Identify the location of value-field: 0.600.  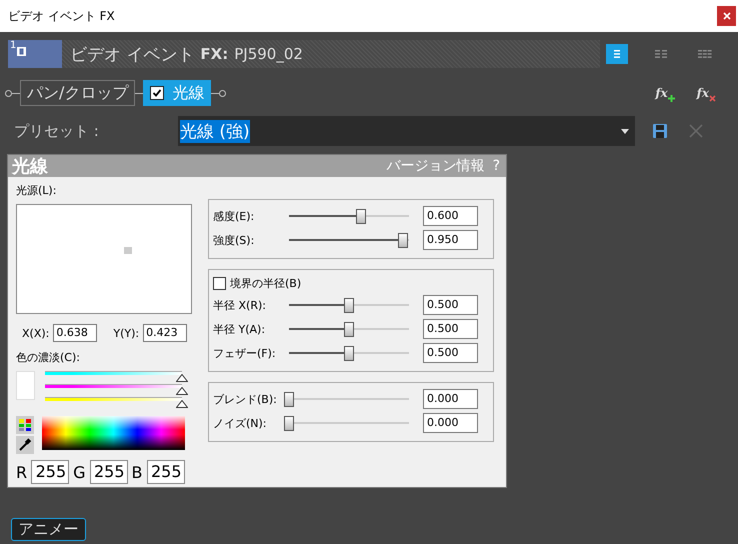
(450, 216).